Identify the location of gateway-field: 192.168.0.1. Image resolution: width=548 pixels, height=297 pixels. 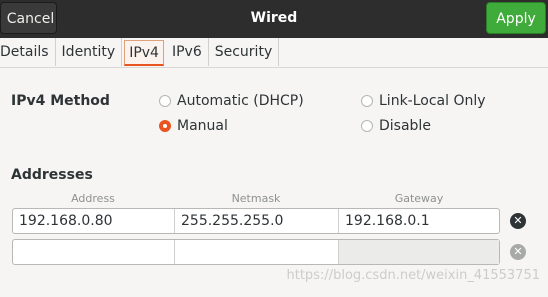
(419, 221).